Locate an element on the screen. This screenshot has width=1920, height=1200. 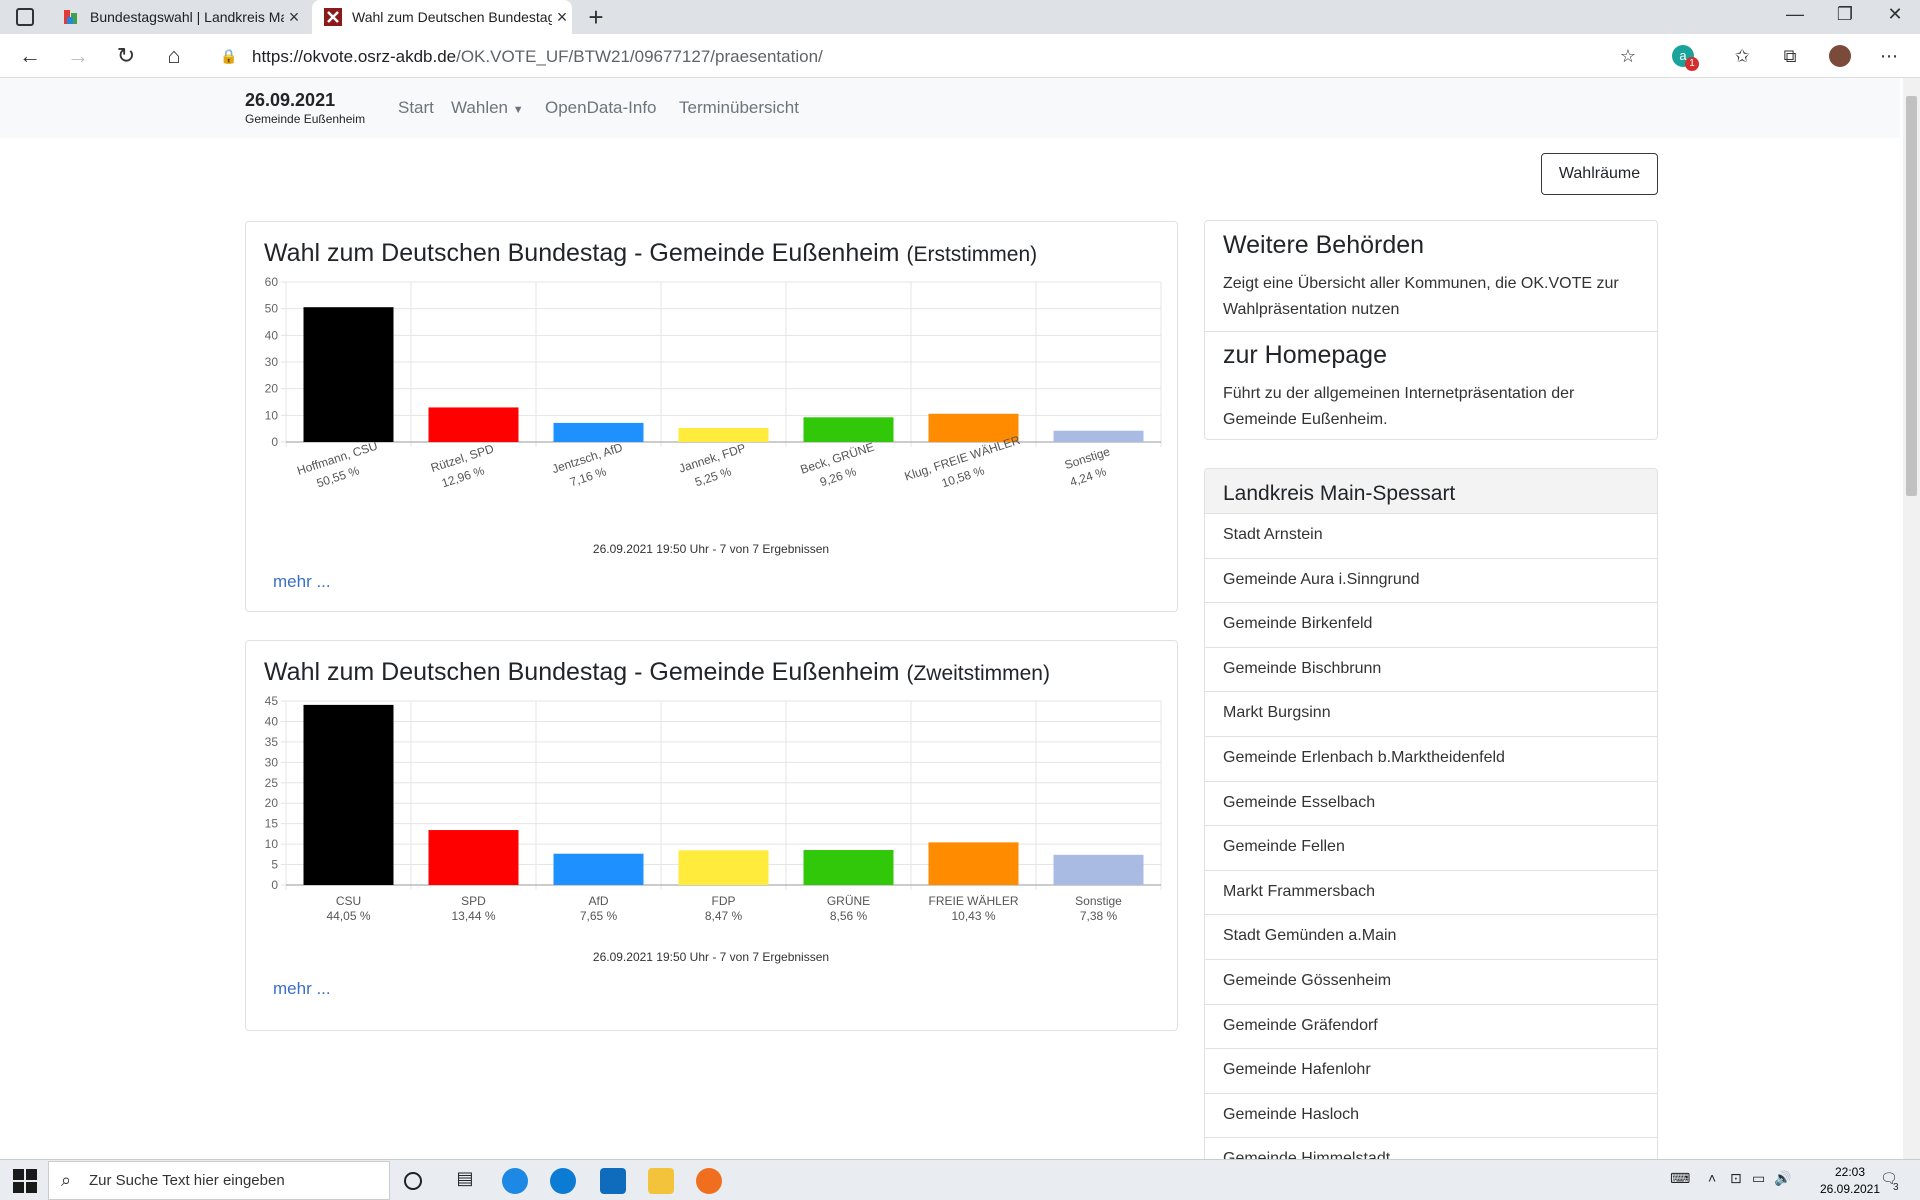
taskbar-search-input: ⌕ Zur Suche Text hier eingeben is located at coordinates (219, 1180).